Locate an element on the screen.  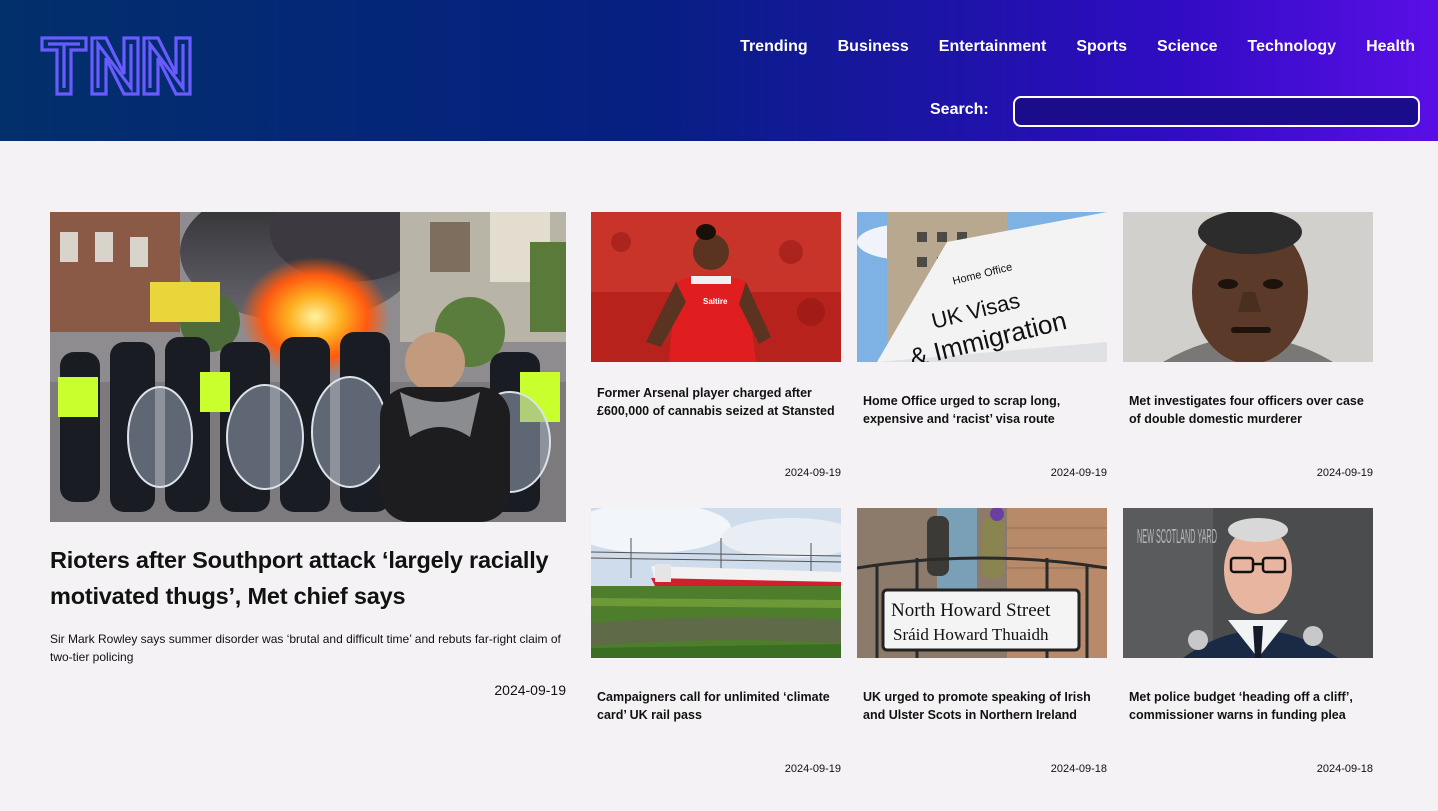
card-image-mugshot is located at coordinates (1248, 287).